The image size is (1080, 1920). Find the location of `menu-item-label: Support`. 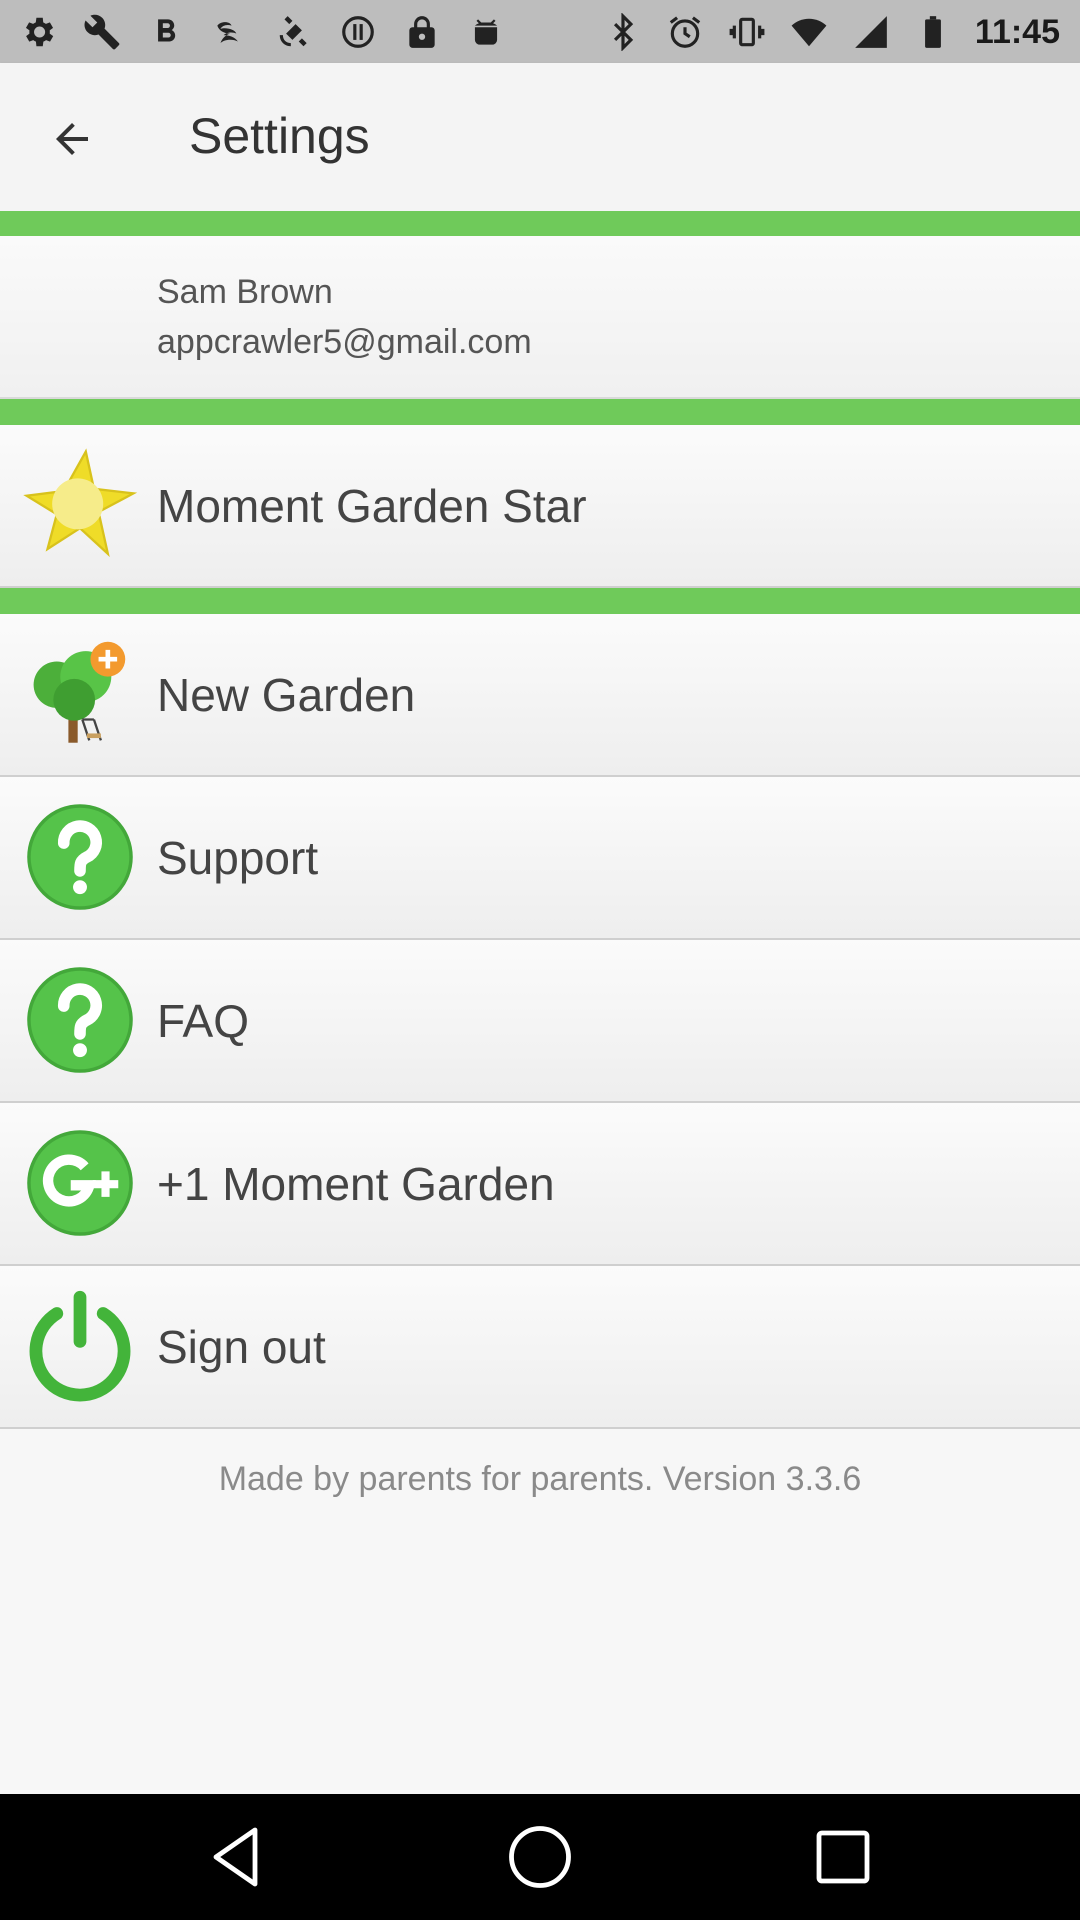

menu-item-label: Support is located at coordinates (238, 857).